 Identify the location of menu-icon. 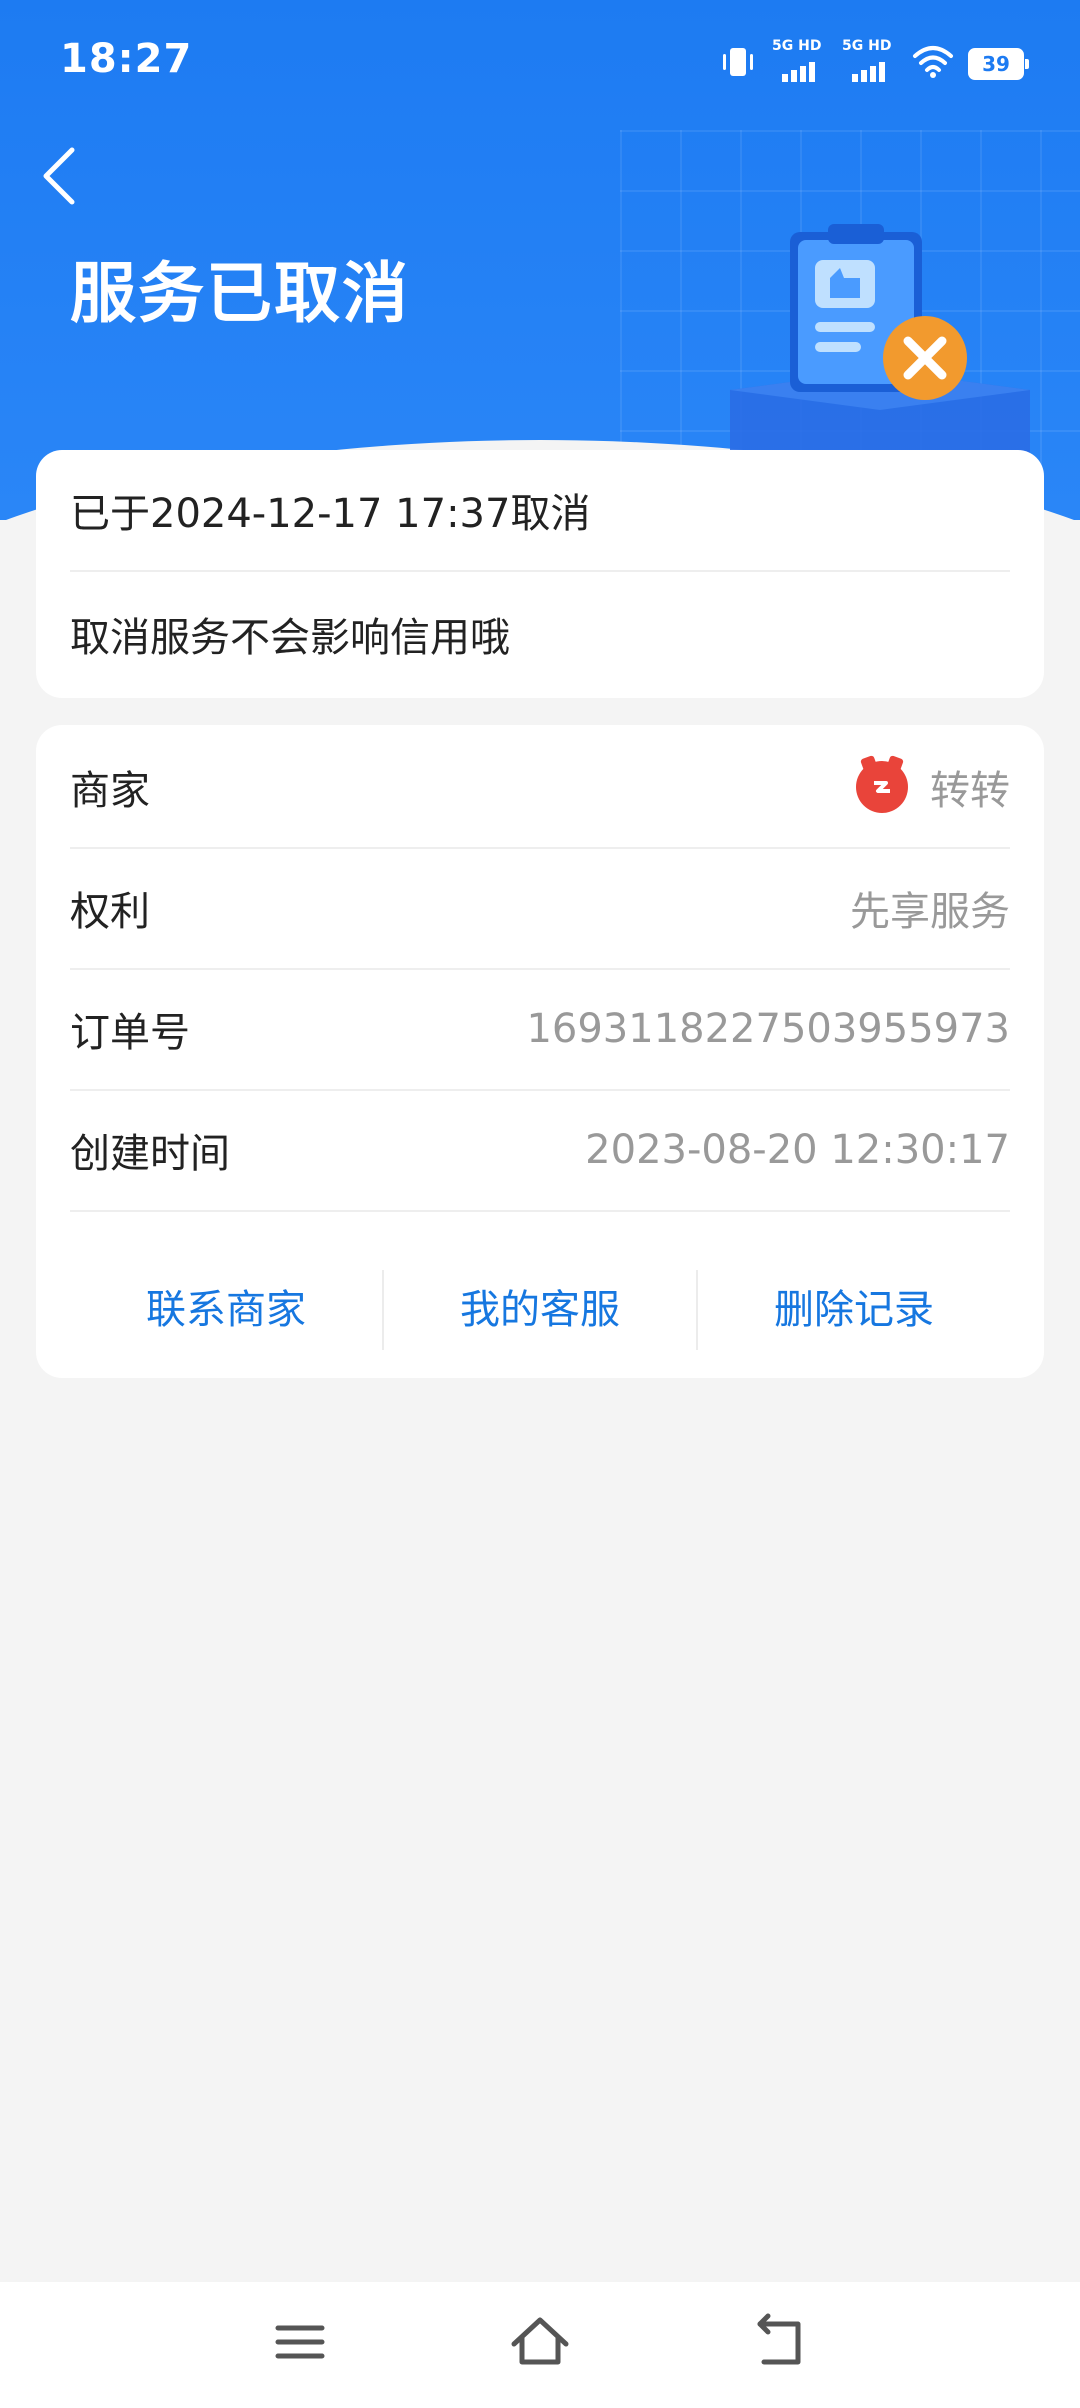
(300, 2342).